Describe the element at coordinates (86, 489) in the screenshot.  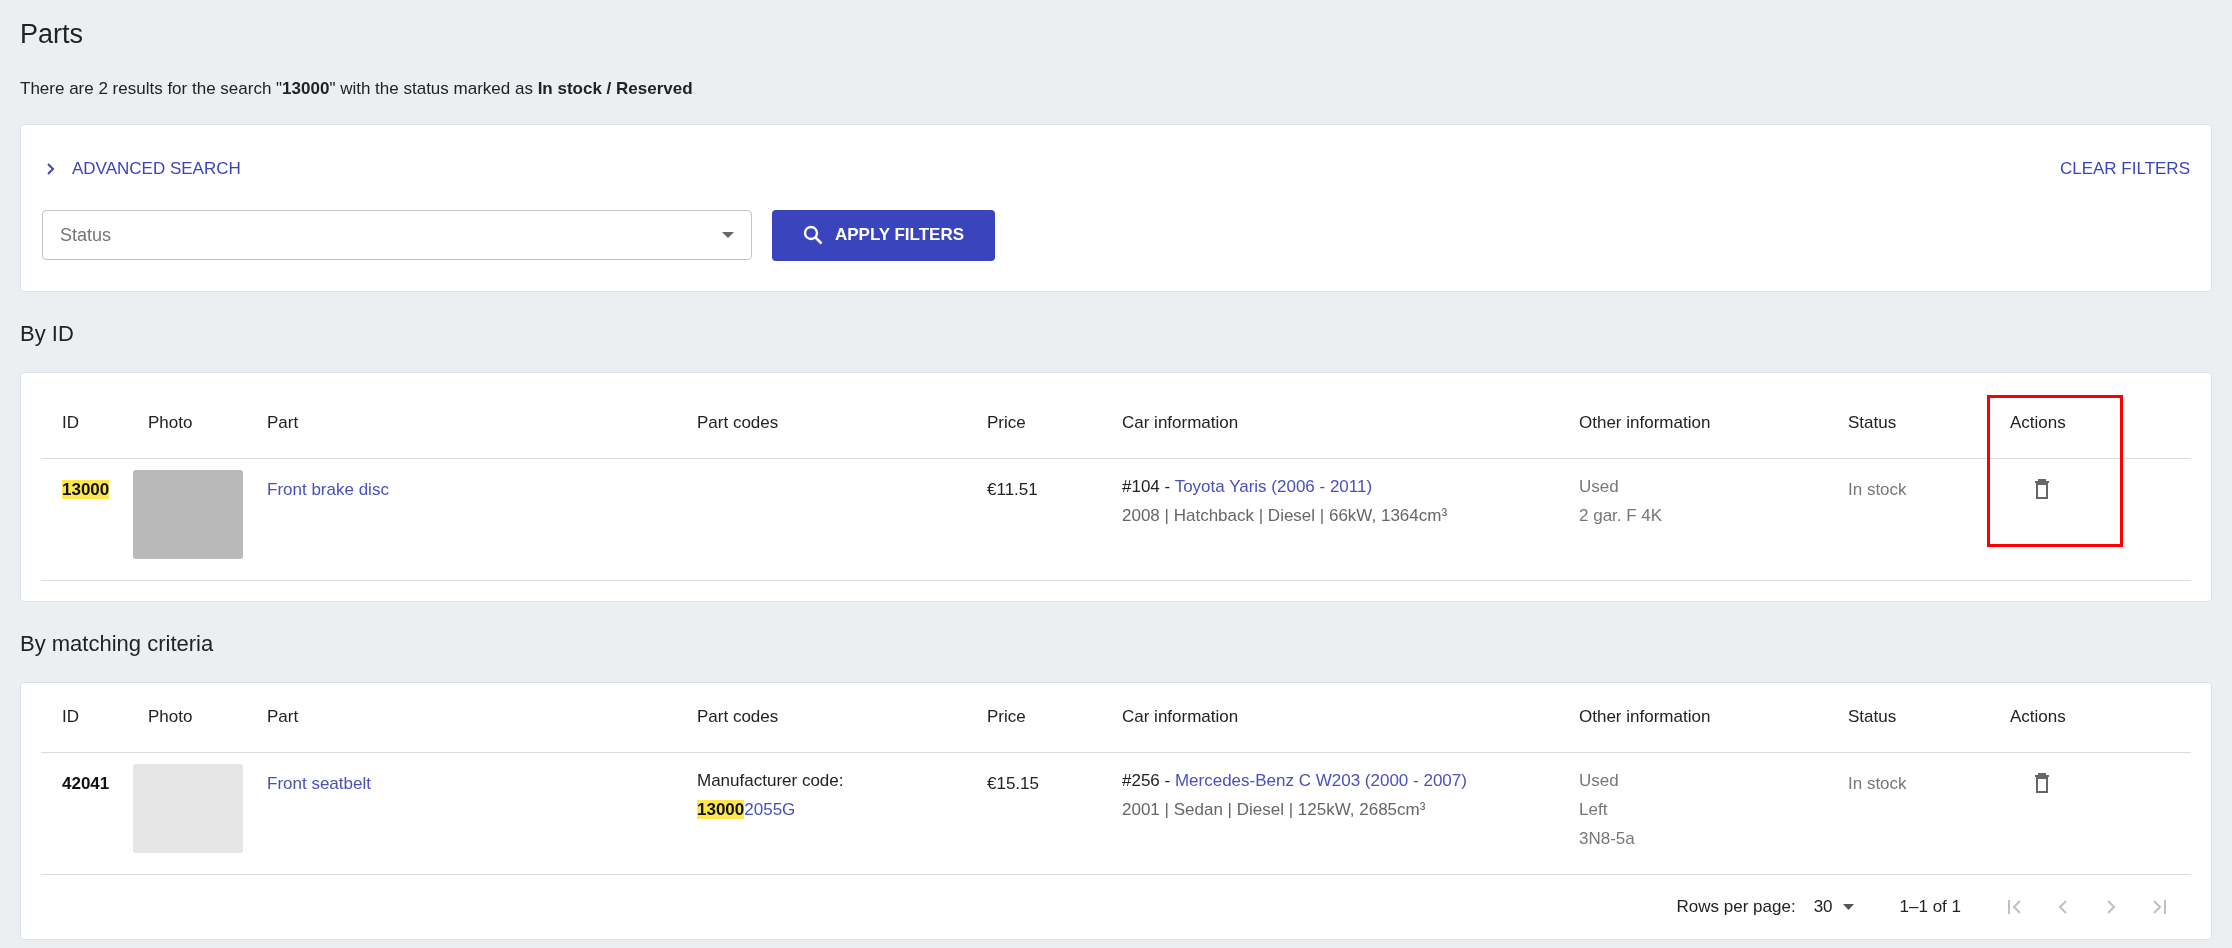
I see `id-cell: 13000` at that location.